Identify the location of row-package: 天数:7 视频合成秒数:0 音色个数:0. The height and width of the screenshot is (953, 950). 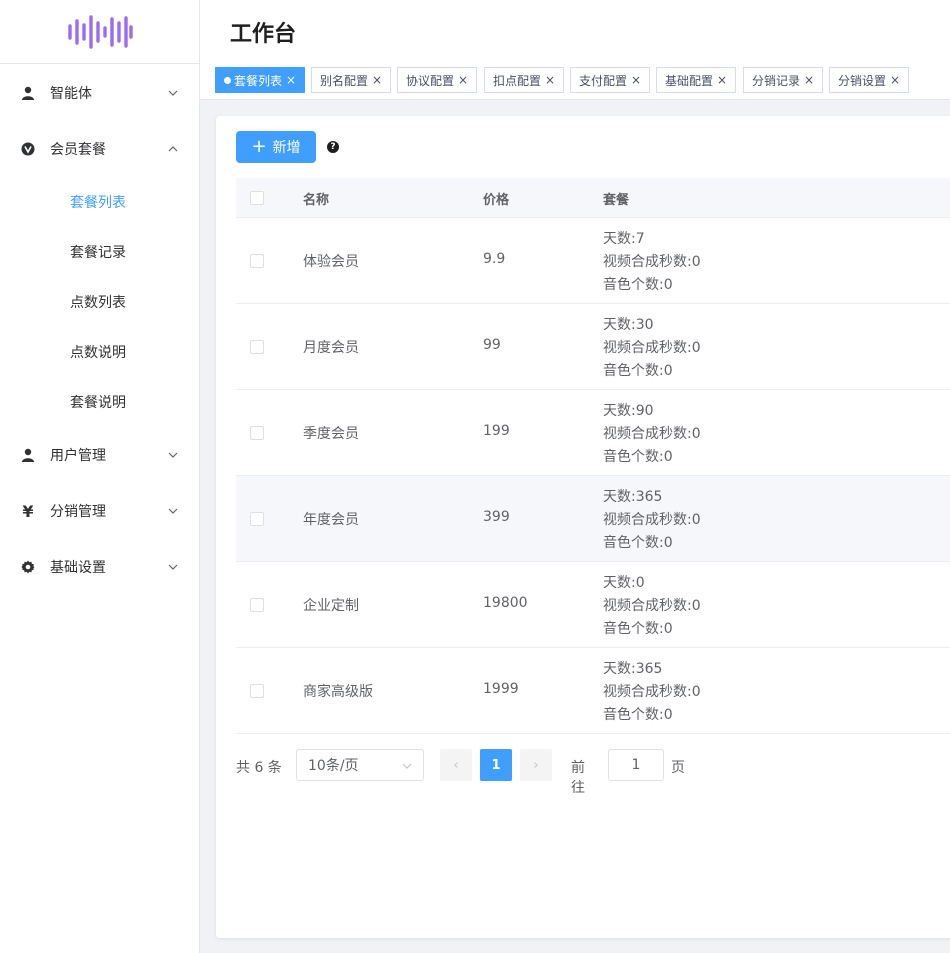
(652, 262).